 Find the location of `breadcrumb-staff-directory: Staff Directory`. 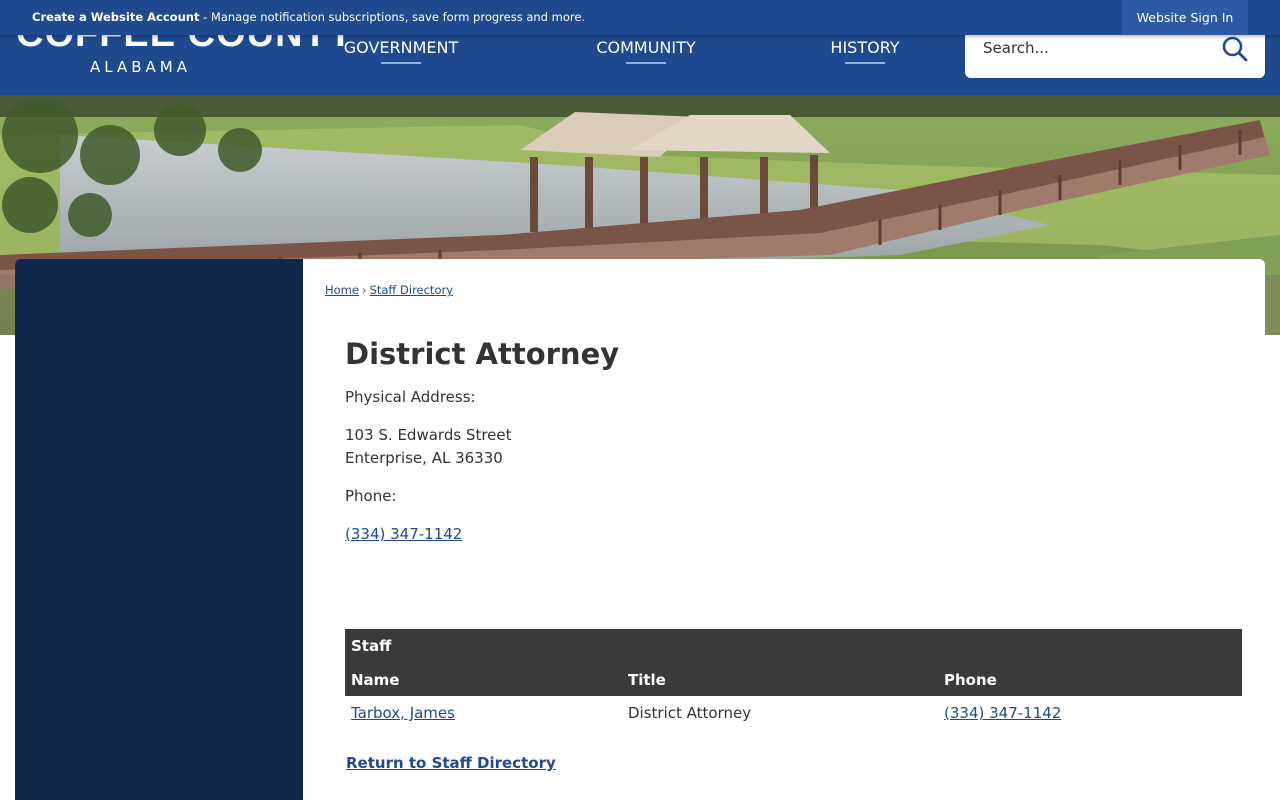

breadcrumb-staff-directory: Staff Directory is located at coordinates (411, 290).